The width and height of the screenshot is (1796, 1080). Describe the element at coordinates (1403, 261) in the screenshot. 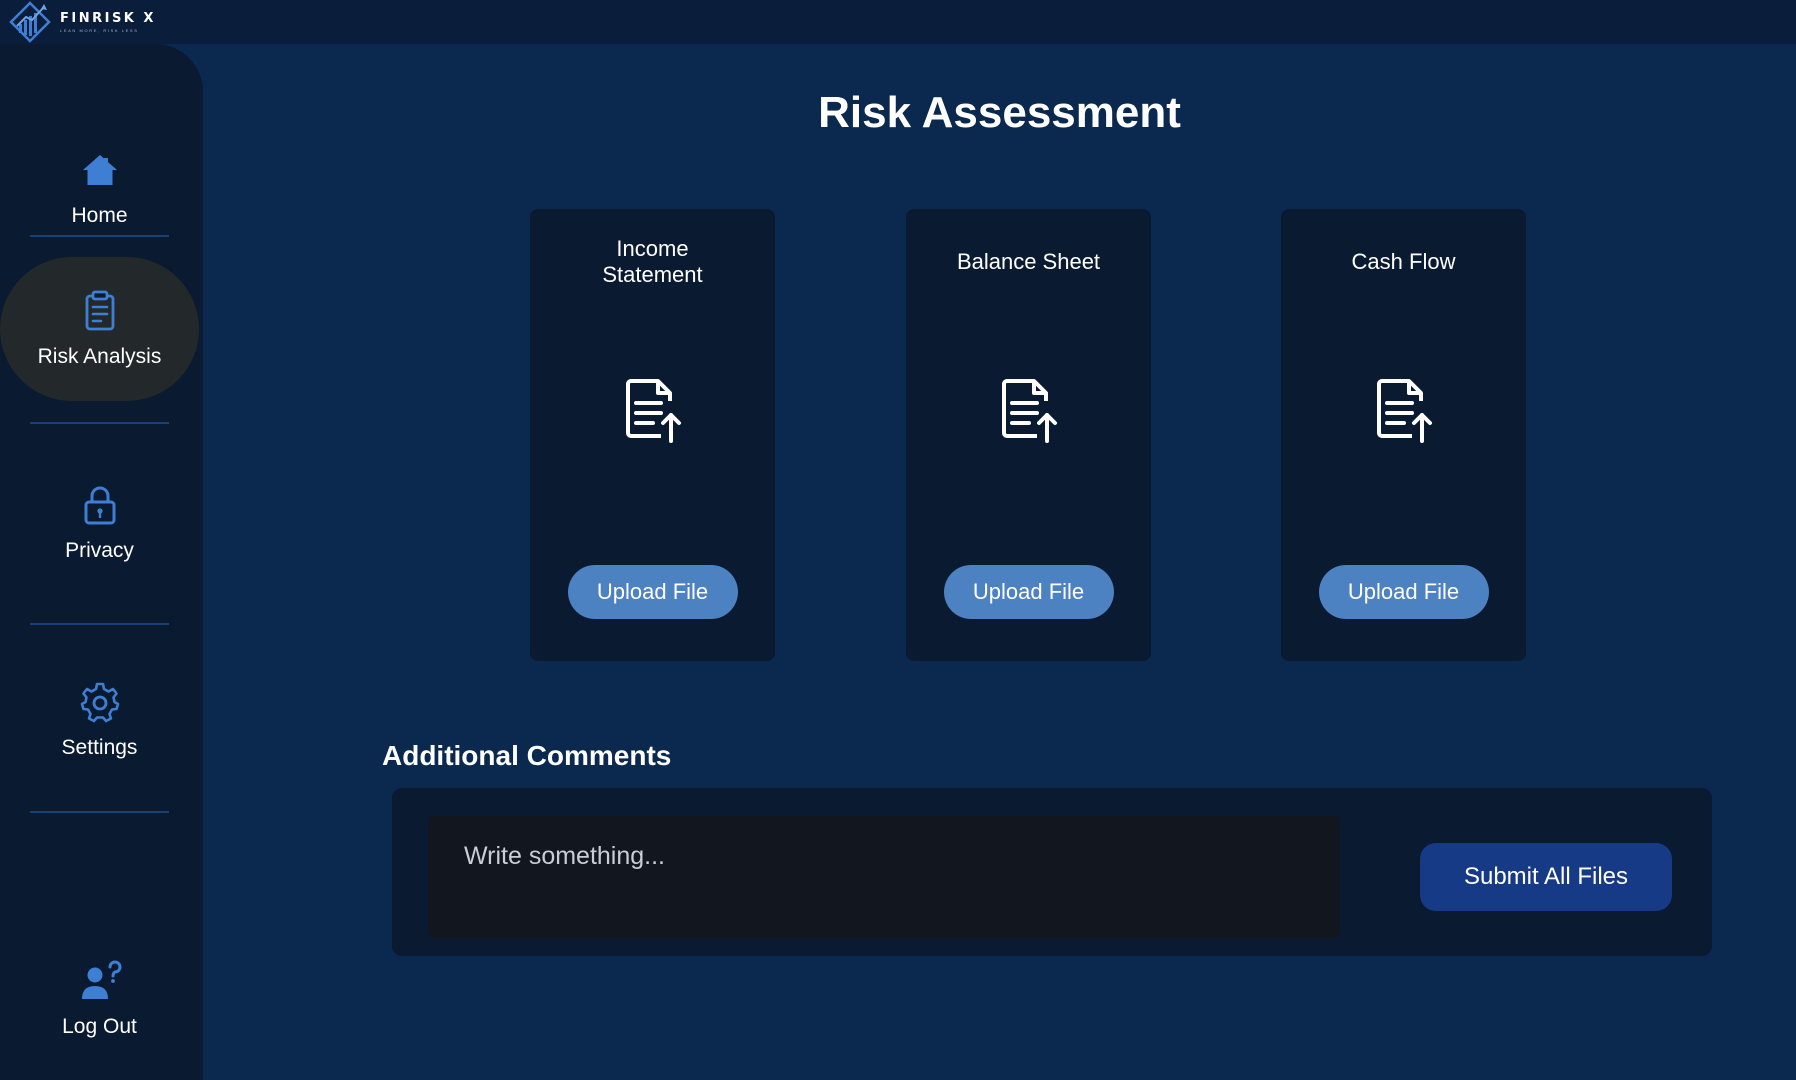

I see `card-title: Cash Flow` at that location.